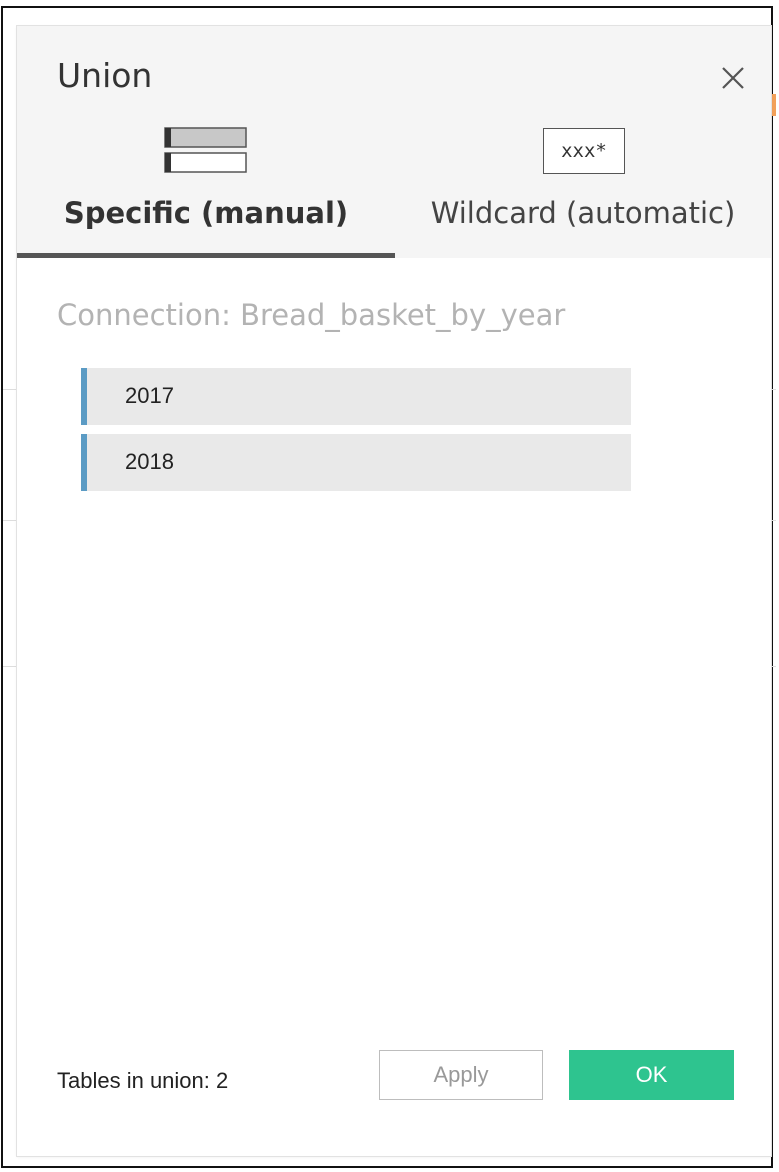 The width and height of the screenshot is (779, 1172). What do you see at coordinates (773, 105) in the screenshot?
I see `background-accent` at bounding box center [773, 105].